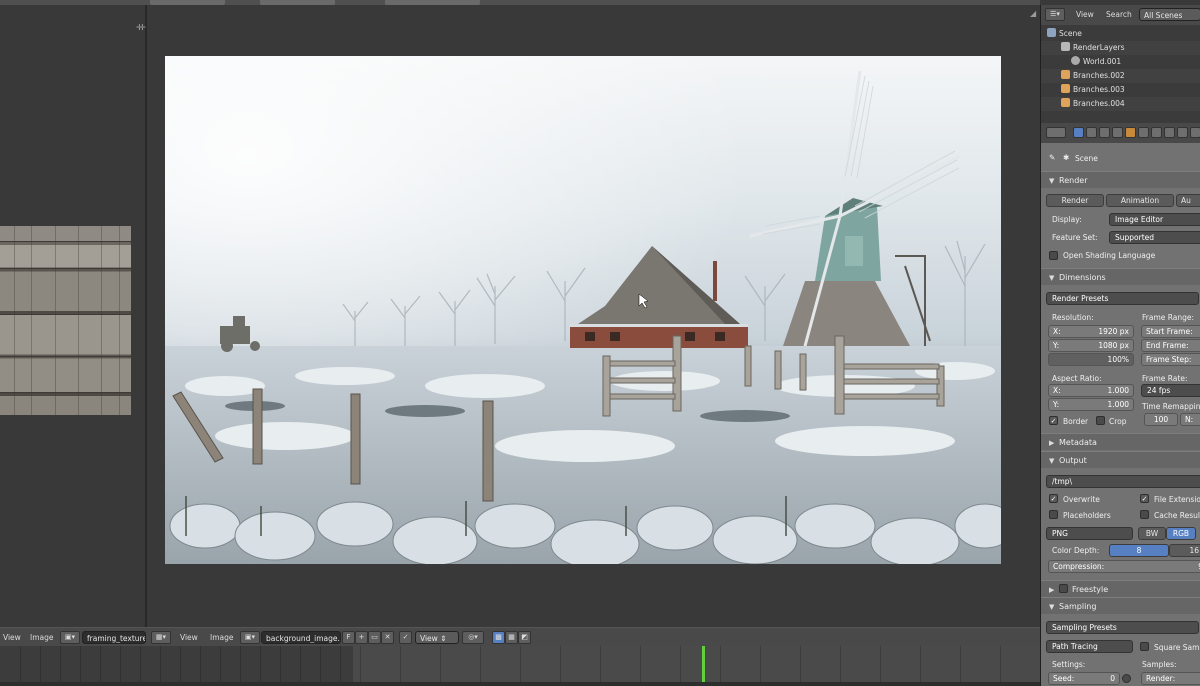 This screenshot has height=686, width=1200. I want to click on animated-seed-icon, so click(1126, 678).